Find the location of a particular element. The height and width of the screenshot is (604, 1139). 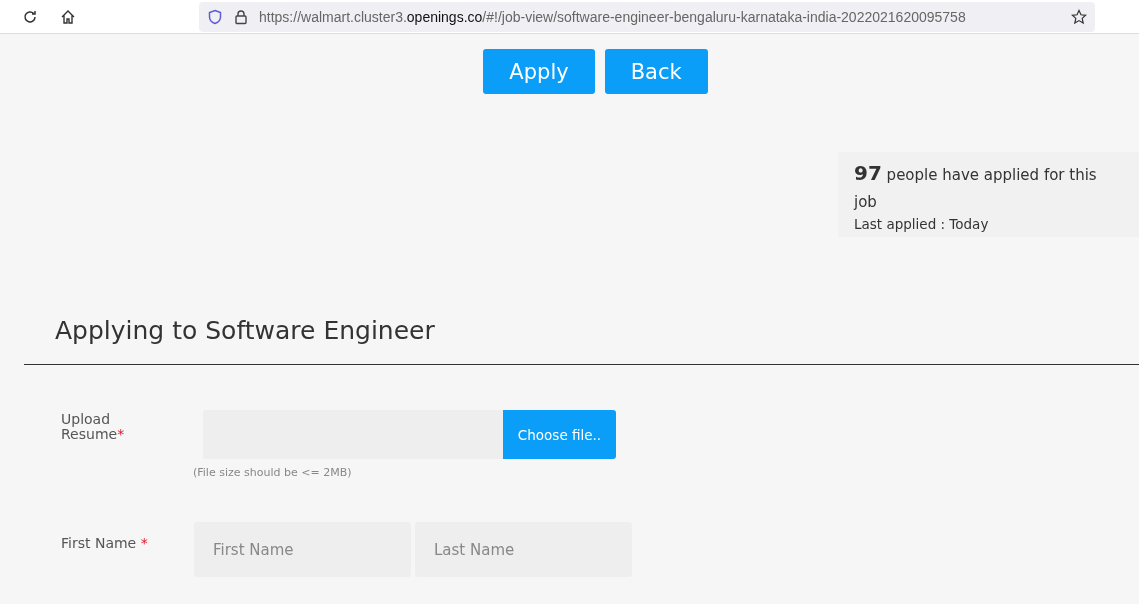

field-label: Upload Resume* is located at coordinates (93, 428).